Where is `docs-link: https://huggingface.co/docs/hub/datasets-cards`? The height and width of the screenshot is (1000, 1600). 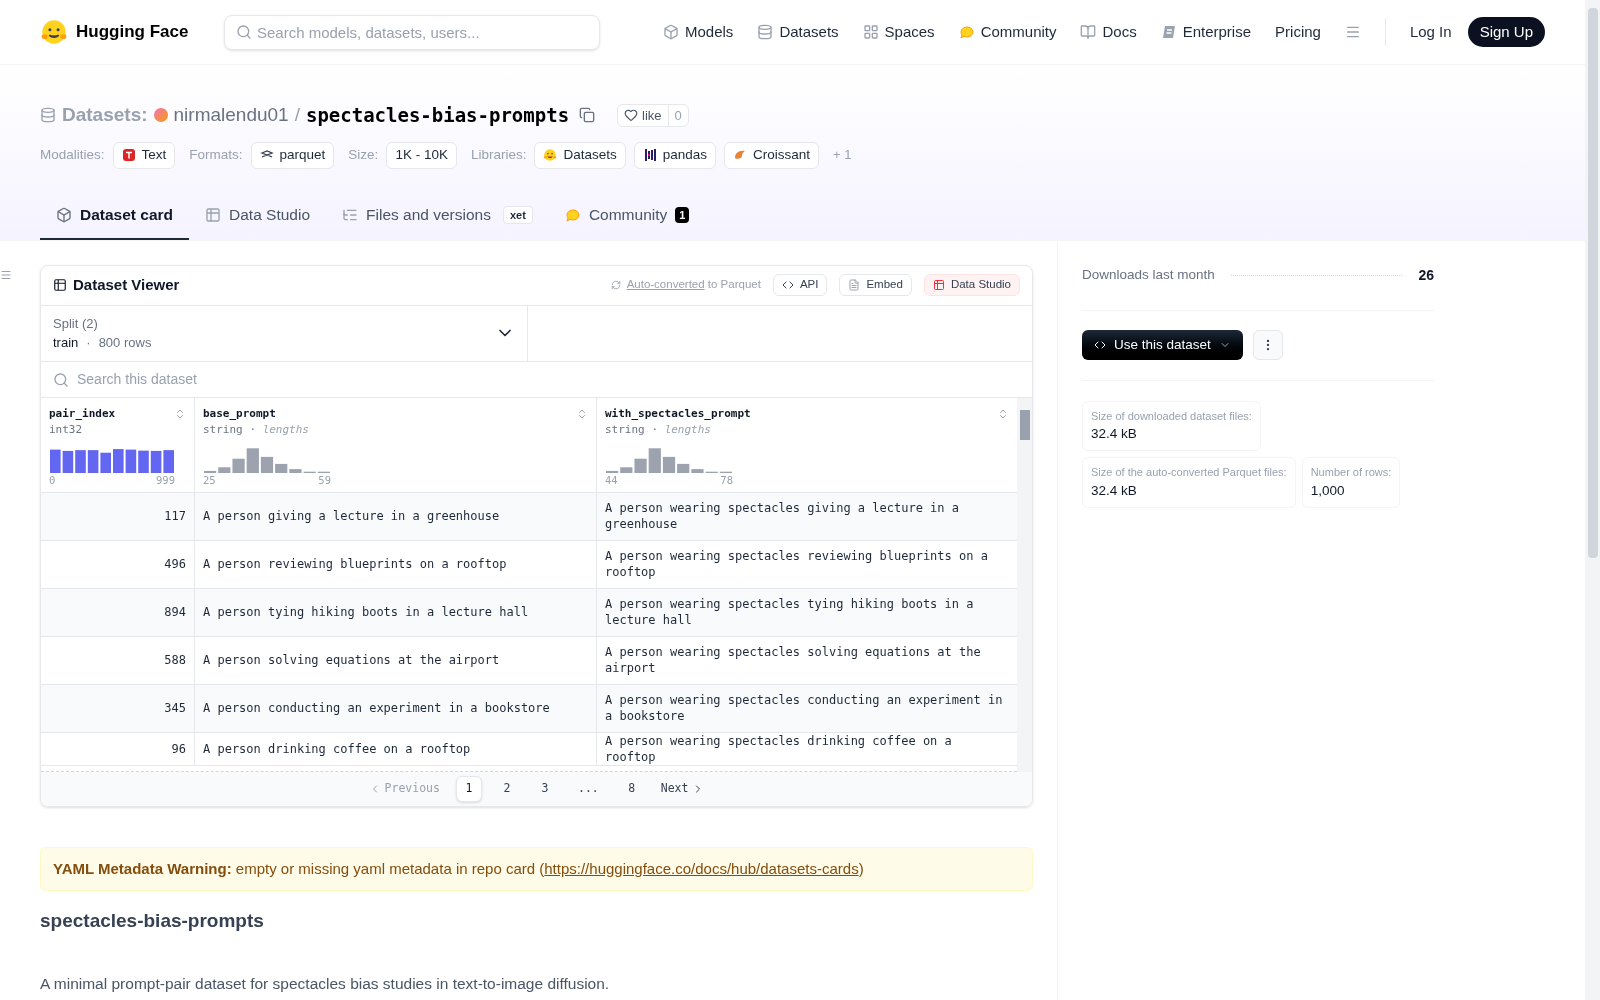
docs-link: https://huggingface.co/docs/hub/datasets-cards is located at coordinates (701, 868).